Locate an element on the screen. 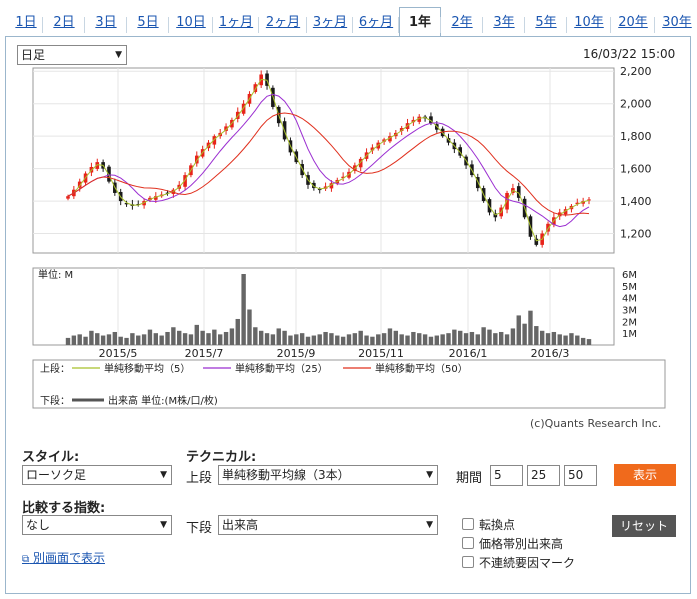 The width and height of the screenshot is (697, 599). lower-prefix: 下段 is located at coordinates (199, 528).